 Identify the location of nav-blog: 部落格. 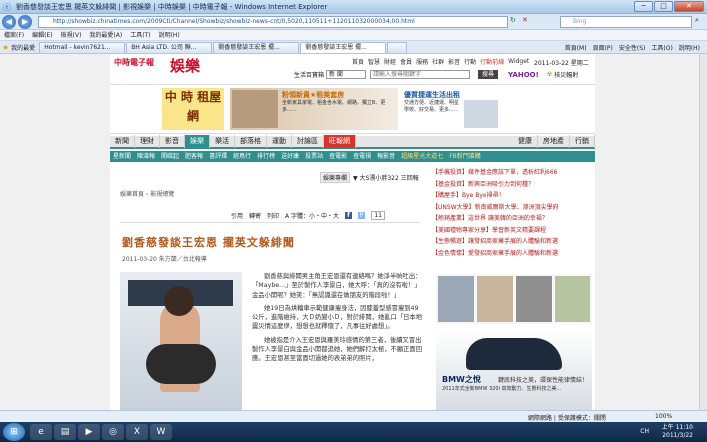
(251, 141).